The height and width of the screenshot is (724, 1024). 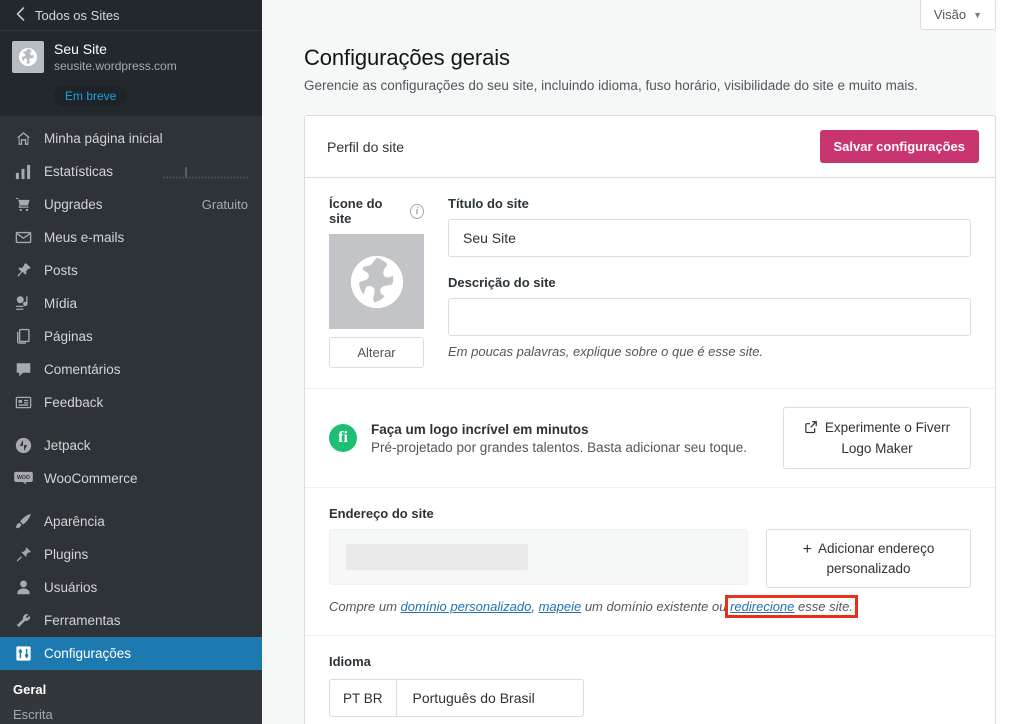 I want to click on help-prefix: Compre um, so click(x=365, y=606).